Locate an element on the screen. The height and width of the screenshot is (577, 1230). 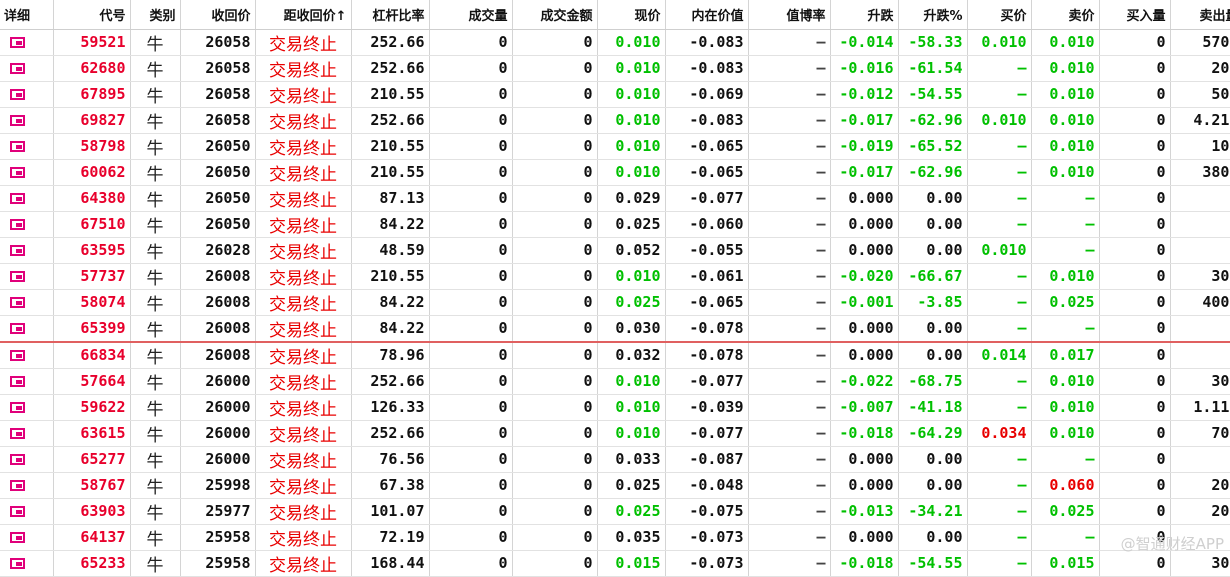
col-volume-header: 成交量 is located at coordinates (470, 14).